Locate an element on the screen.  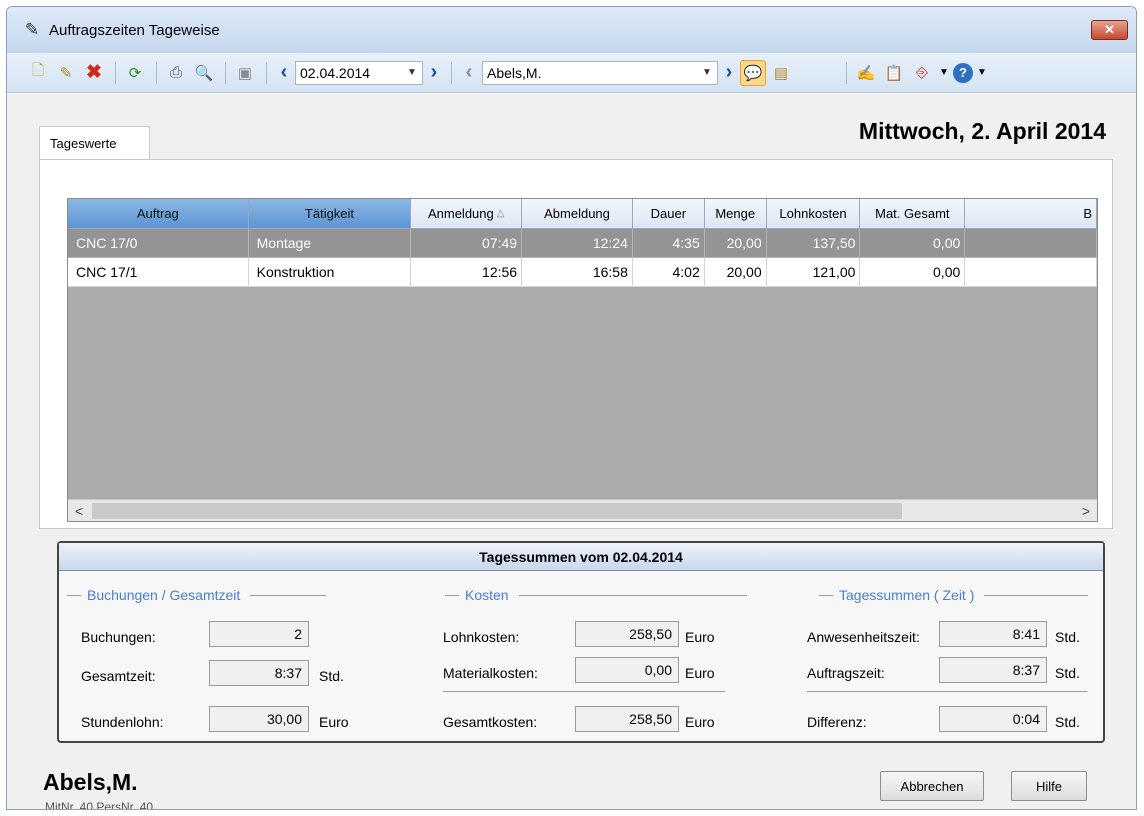
lohnkosten-label: Lohnkosten: is located at coordinates (481, 637).